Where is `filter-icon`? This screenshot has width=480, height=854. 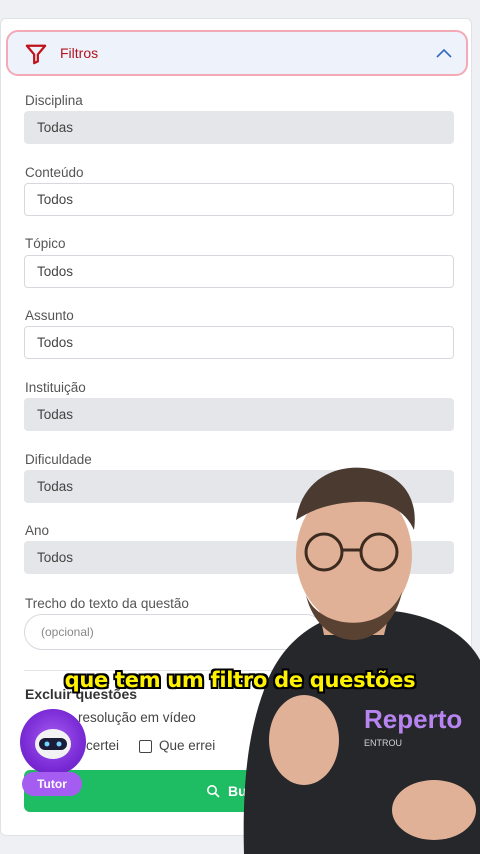 filter-icon is located at coordinates (36, 54).